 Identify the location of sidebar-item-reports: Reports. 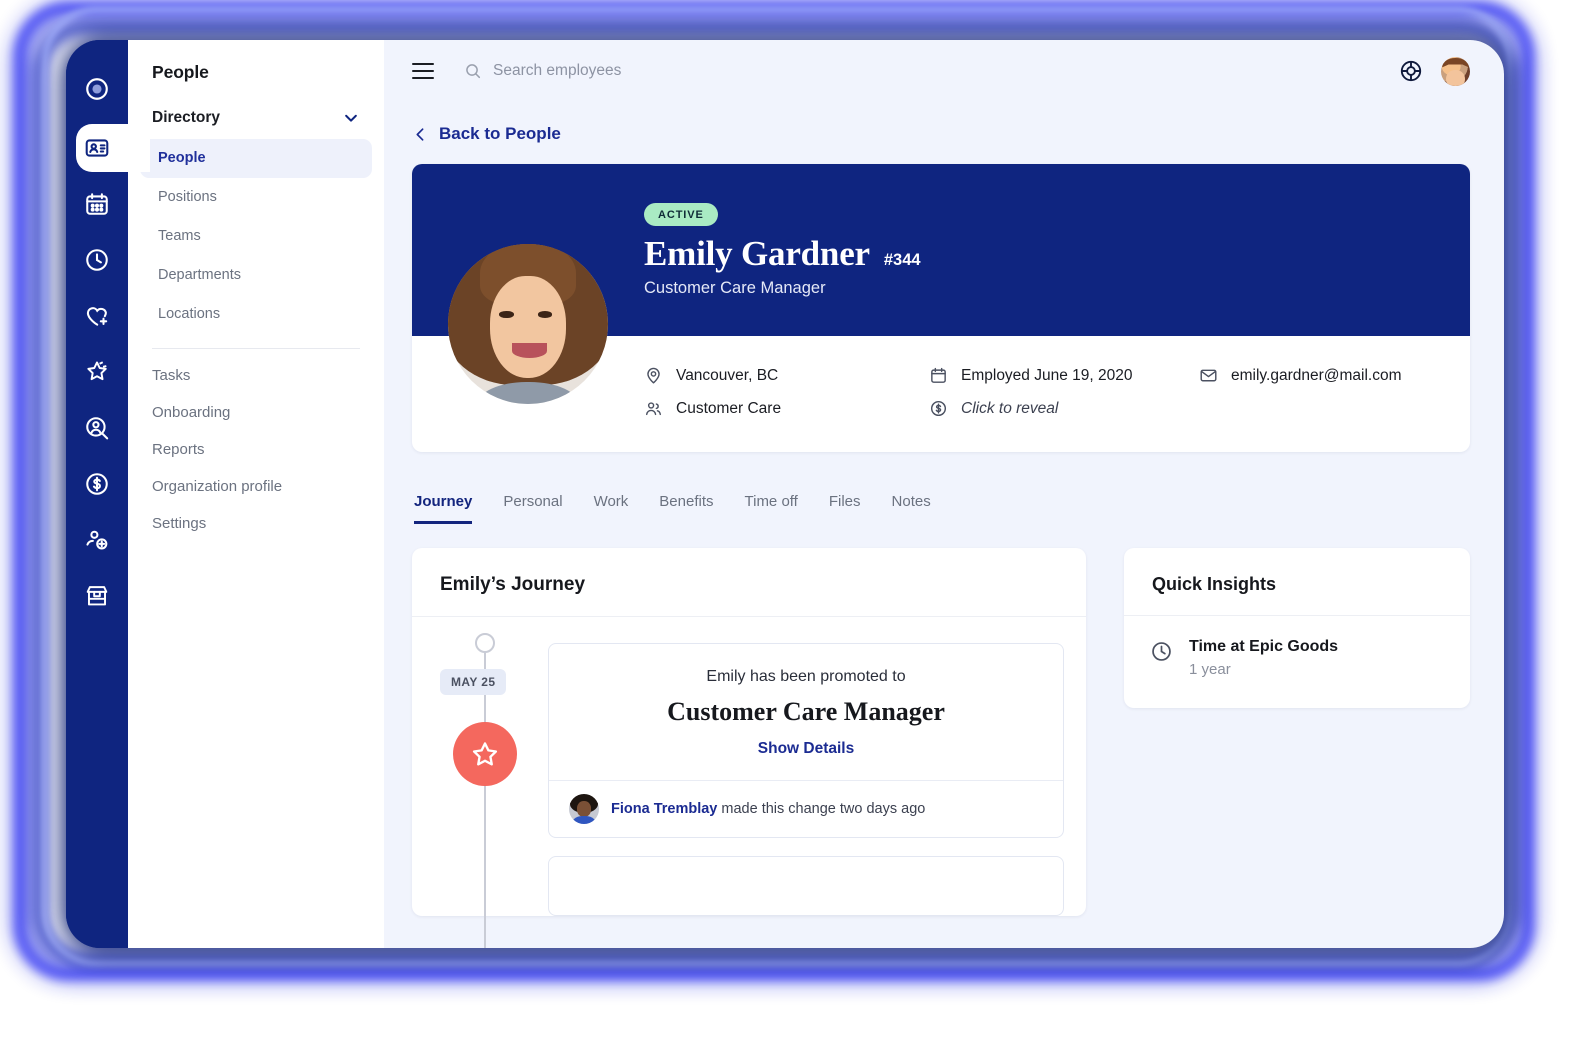
(256, 449).